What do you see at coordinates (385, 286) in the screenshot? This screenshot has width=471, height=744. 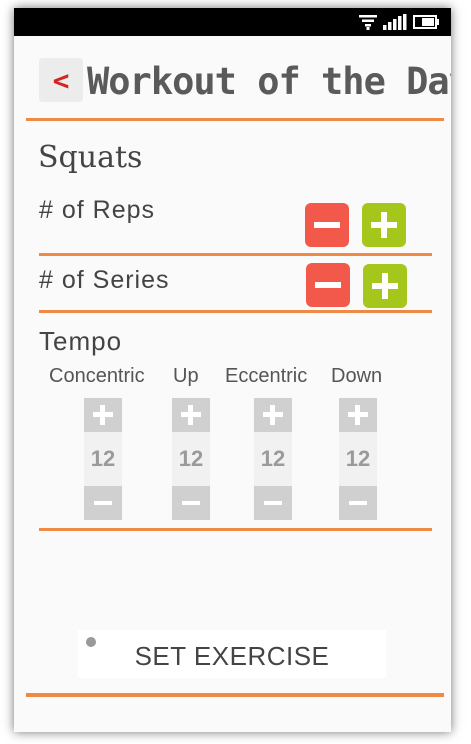 I see `series-increment-button` at bounding box center [385, 286].